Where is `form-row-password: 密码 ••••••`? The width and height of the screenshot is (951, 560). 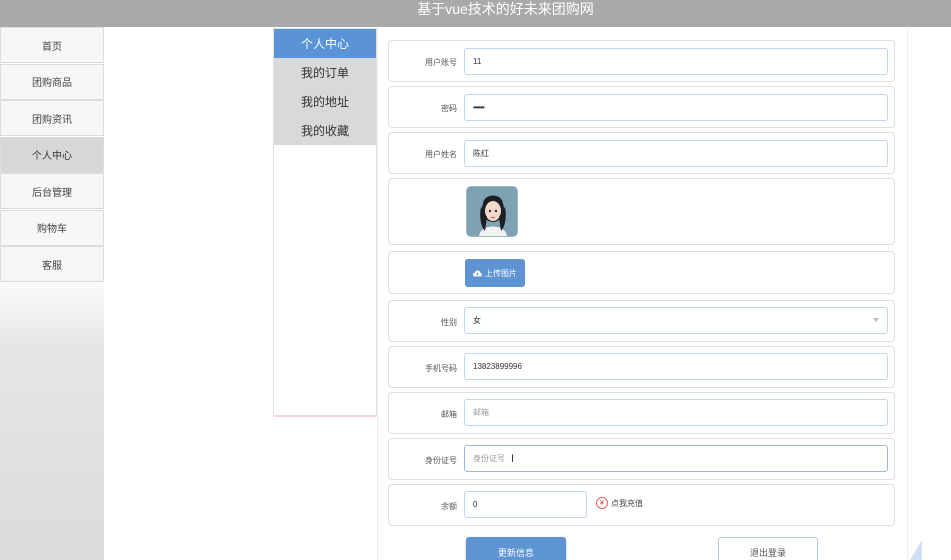
form-row-password: 密码 •••••• is located at coordinates (641, 107).